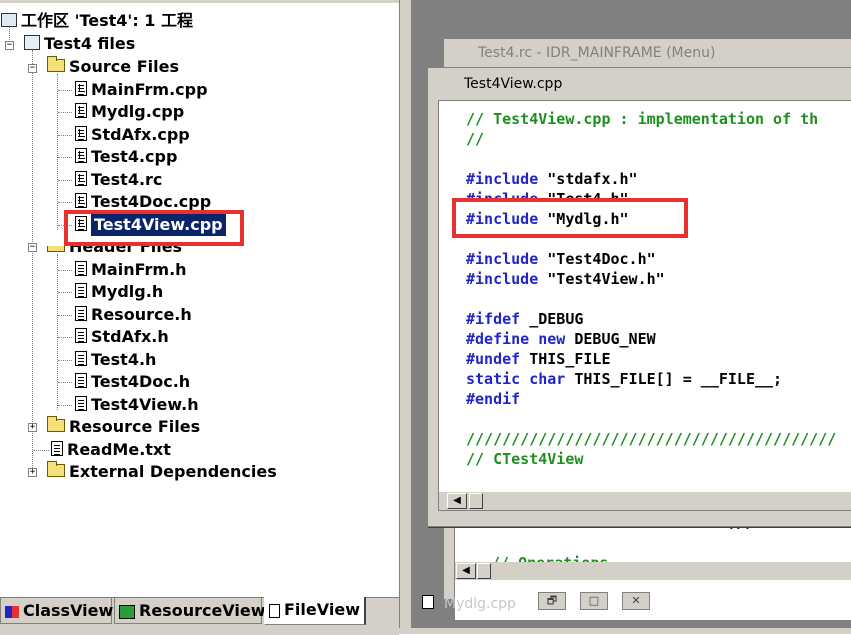 This screenshot has width=851, height=635. What do you see at coordinates (425, 631) in the screenshot?
I see `bottom-border` at bounding box center [425, 631].